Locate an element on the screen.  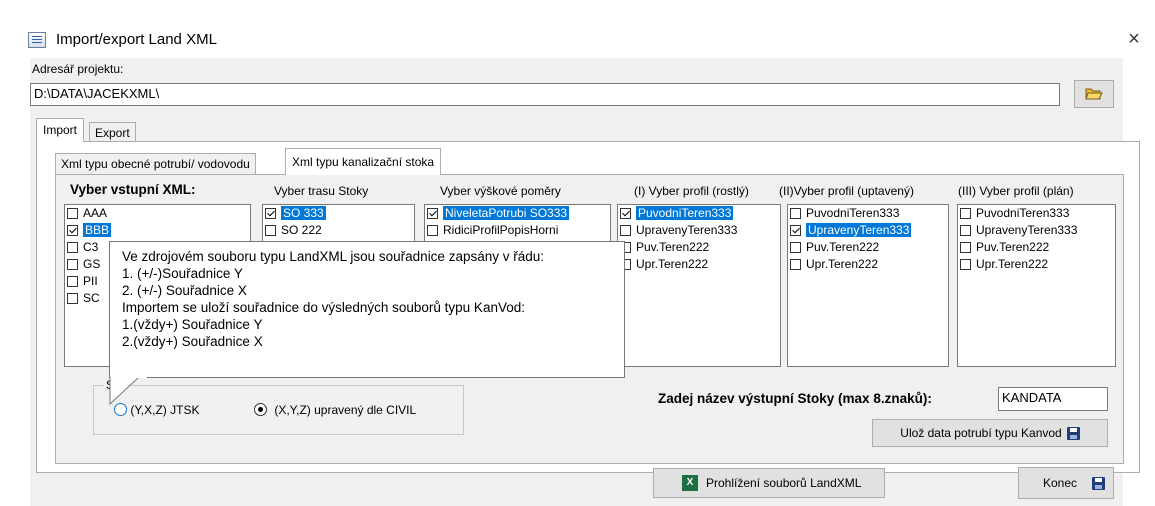
excel-icon: X is located at coordinates (690, 483).